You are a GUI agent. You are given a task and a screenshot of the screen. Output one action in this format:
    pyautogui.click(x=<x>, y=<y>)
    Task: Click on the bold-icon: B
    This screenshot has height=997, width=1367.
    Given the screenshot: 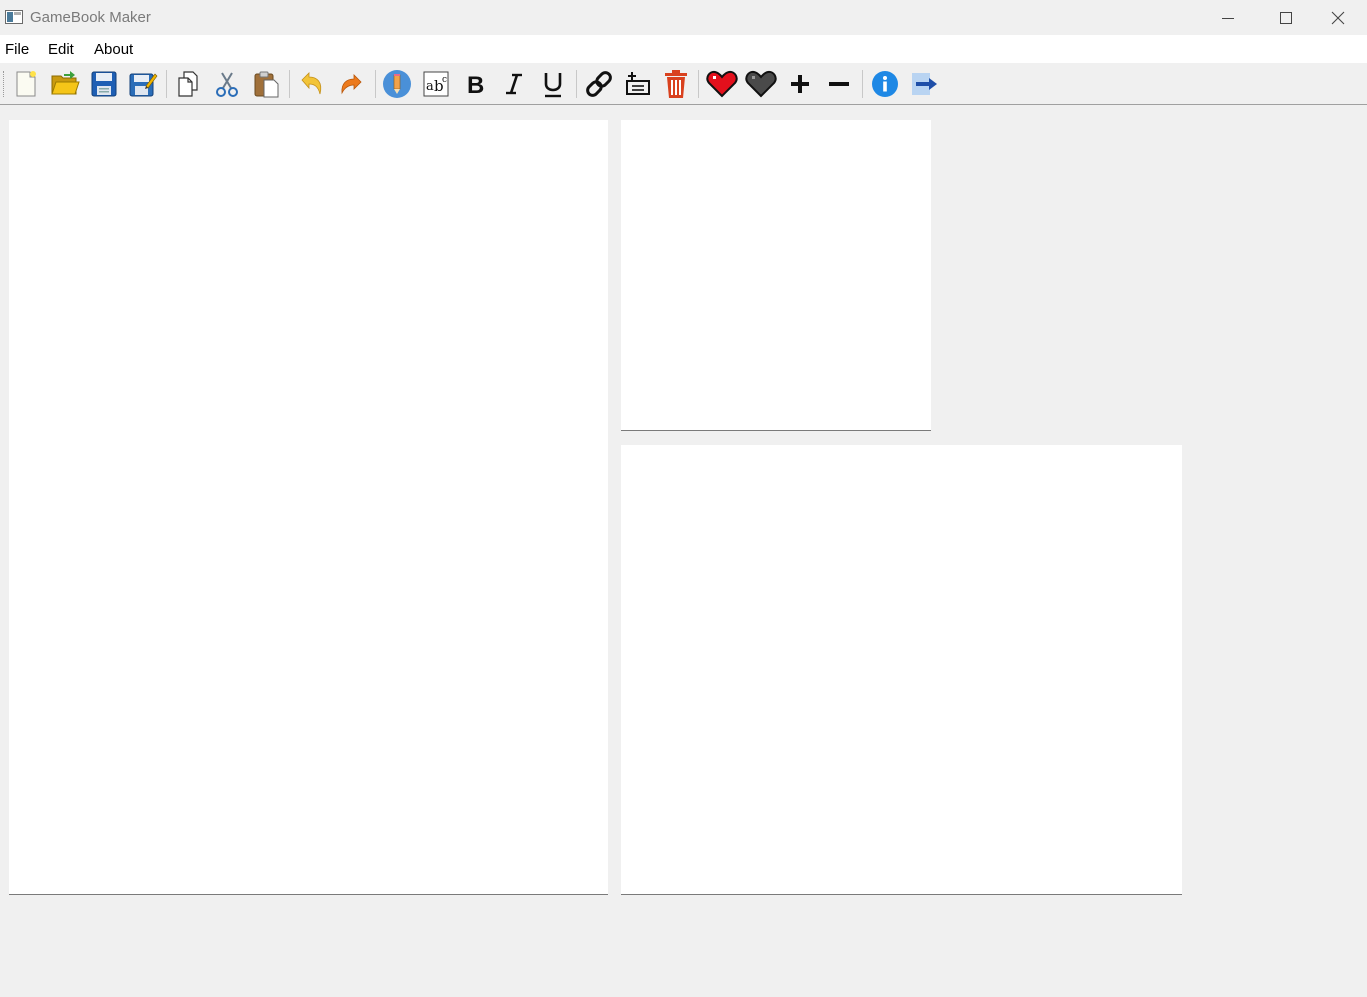 What is the action you would take?
    pyautogui.click(x=475, y=85)
    